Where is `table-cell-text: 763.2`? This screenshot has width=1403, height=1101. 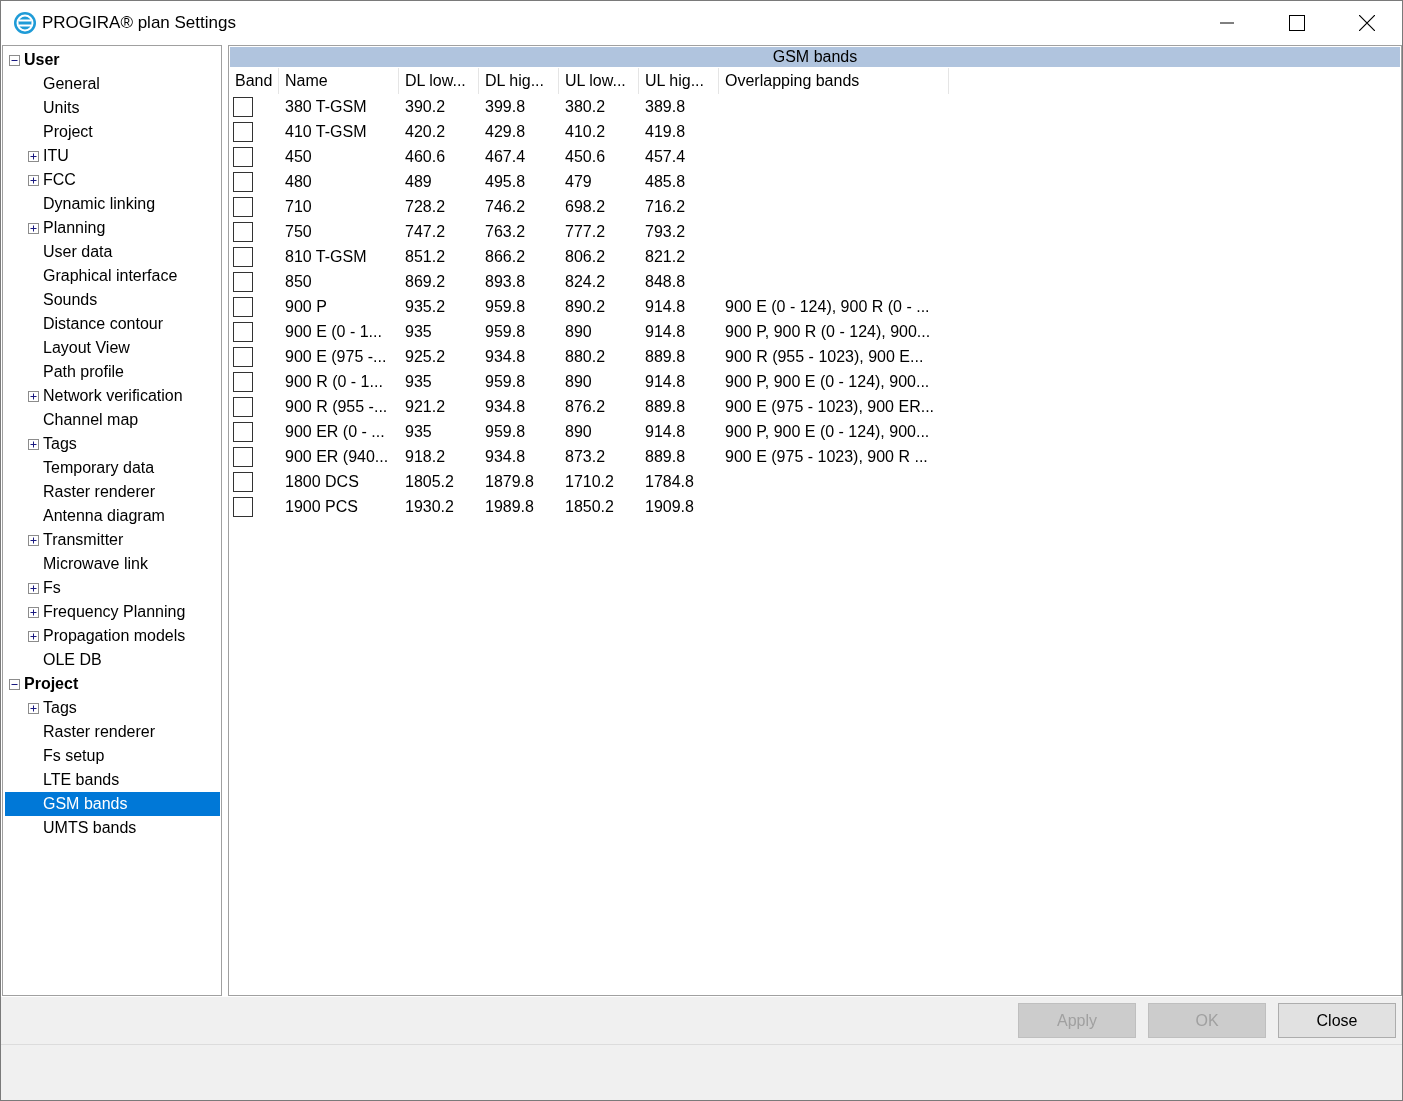 table-cell-text: 763.2 is located at coordinates (505, 231).